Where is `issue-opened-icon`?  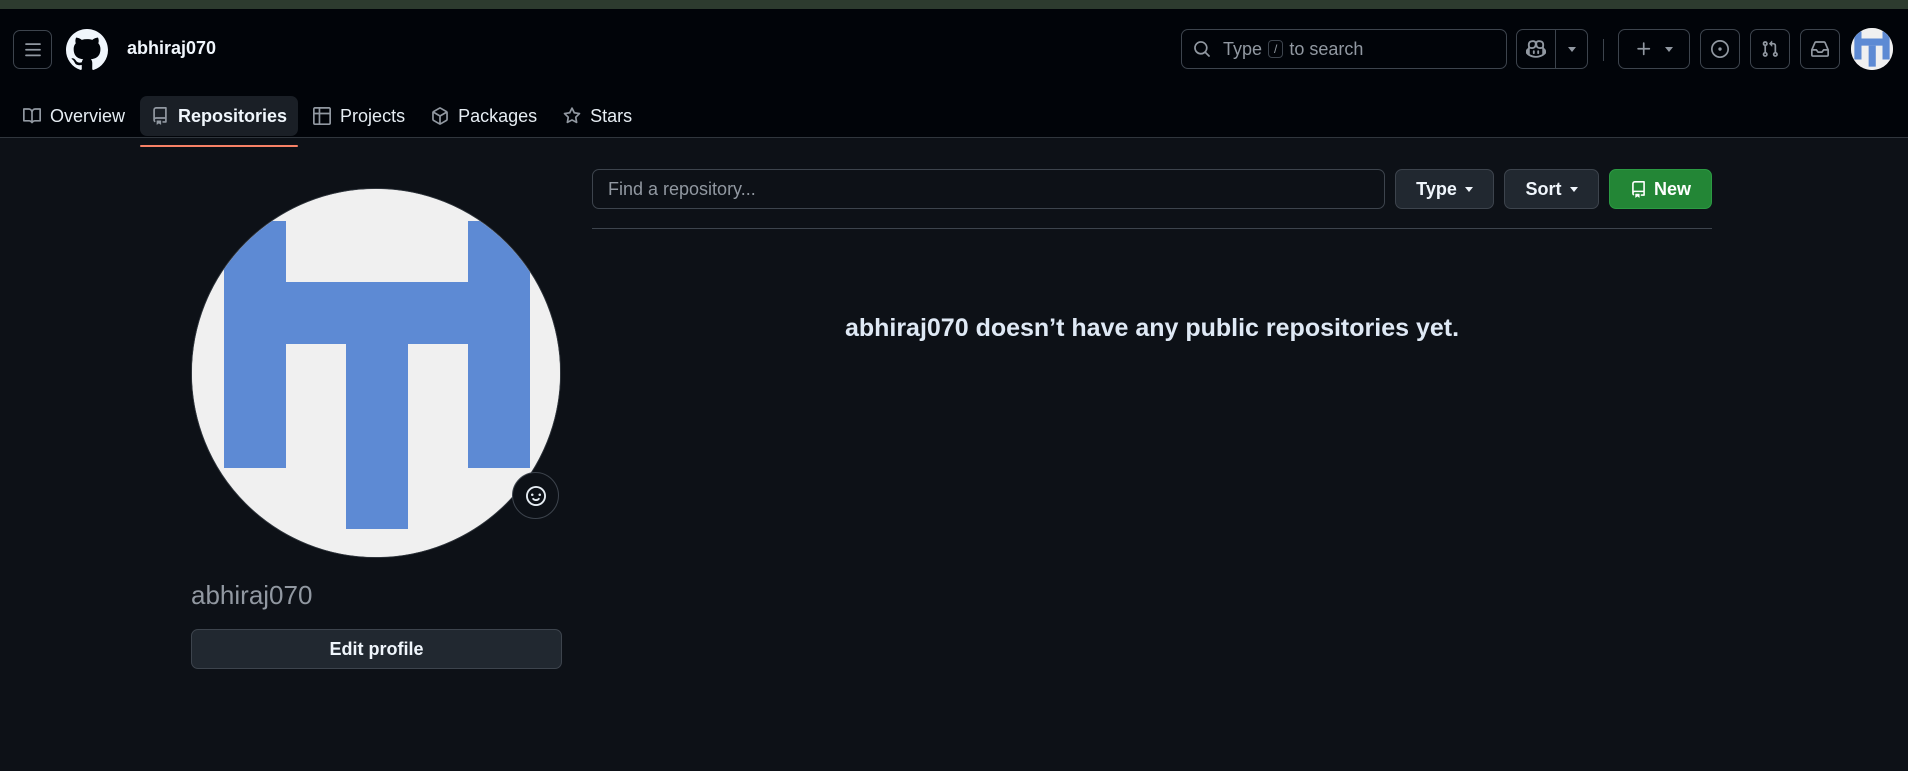 issue-opened-icon is located at coordinates (1720, 49).